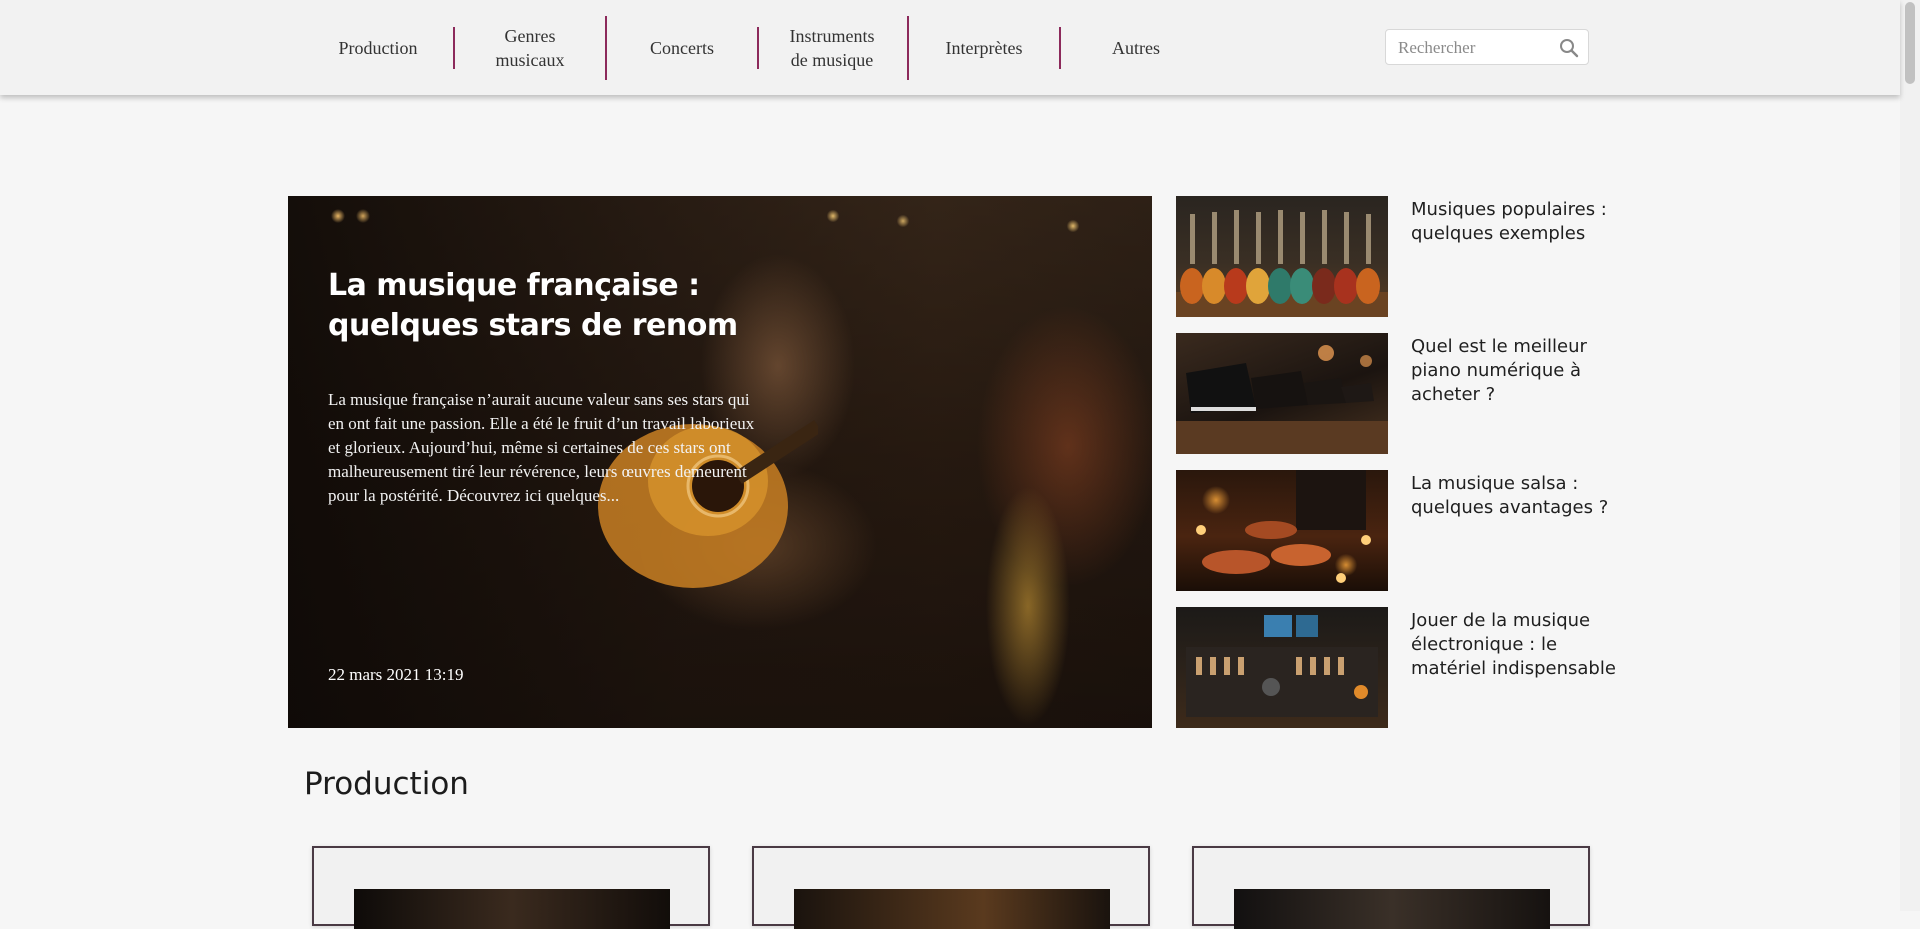  Describe the element at coordinates (1518, 496) in the screenshot. I see `side-article-title: La musique salsa : quelques avantages ?` at that location.